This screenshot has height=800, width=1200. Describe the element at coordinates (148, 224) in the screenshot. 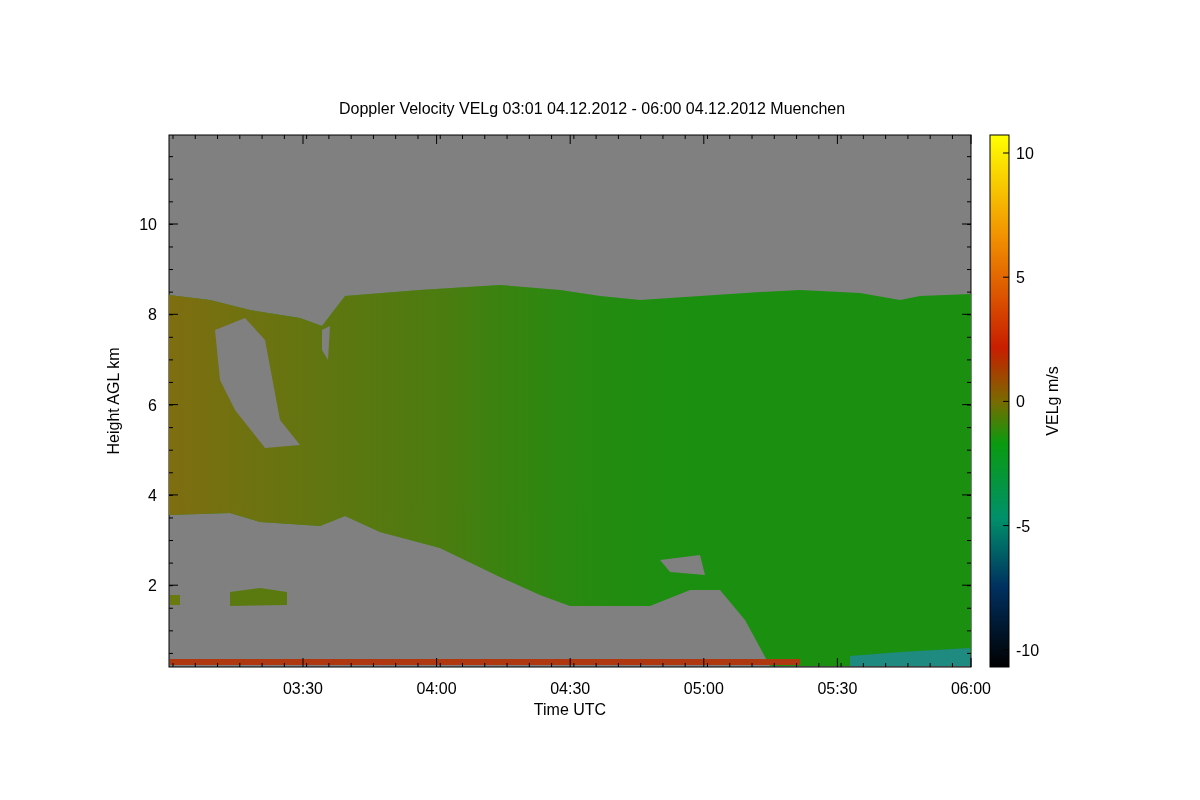

I see `y-tick-label: 10` at that location.